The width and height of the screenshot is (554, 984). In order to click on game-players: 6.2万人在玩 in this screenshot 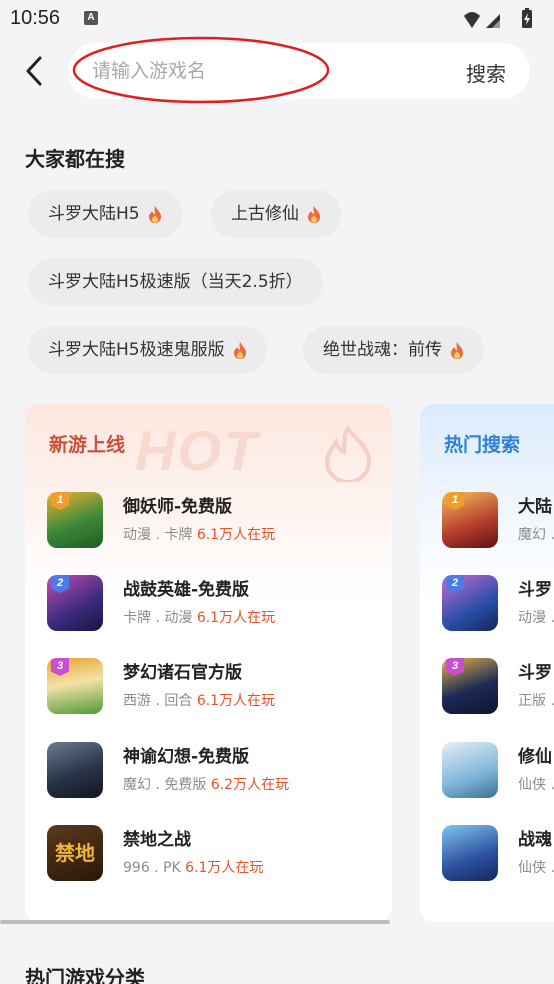, I will do `click(250, 785)`.